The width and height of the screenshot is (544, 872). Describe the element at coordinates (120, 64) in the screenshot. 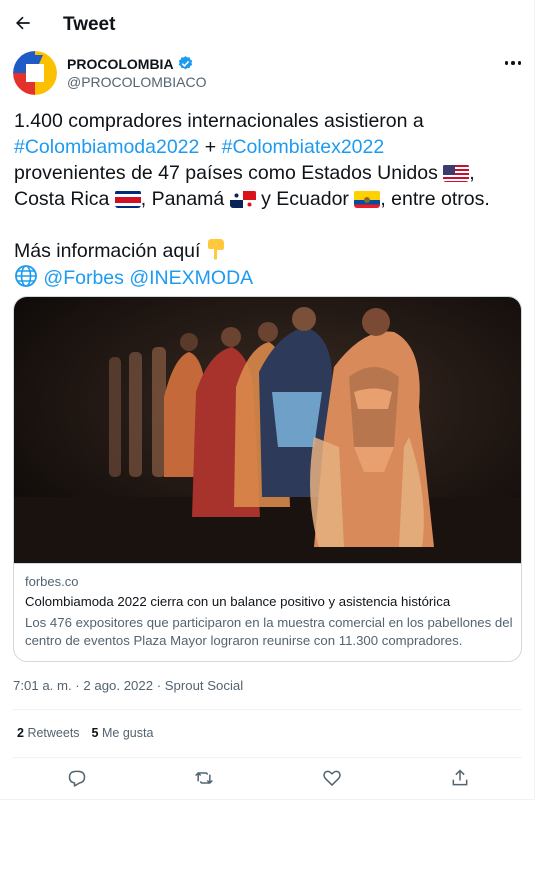

I see `author-name: PROCOLOMBIA` at that location.